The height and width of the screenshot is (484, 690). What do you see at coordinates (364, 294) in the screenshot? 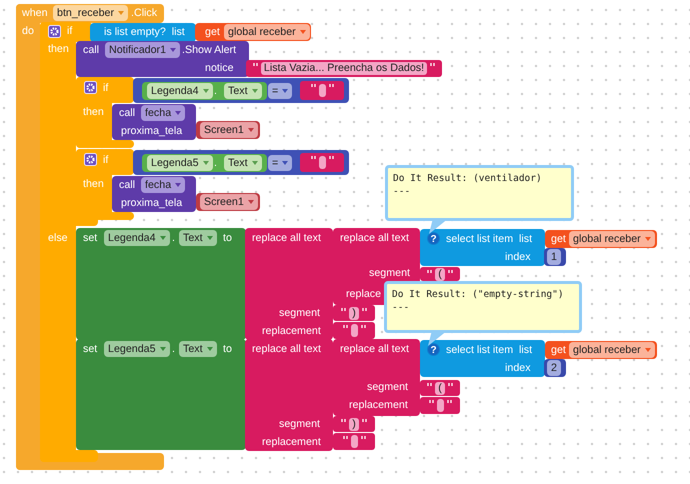
I see `replacement-label: replace` at bounding box center [364, 294].